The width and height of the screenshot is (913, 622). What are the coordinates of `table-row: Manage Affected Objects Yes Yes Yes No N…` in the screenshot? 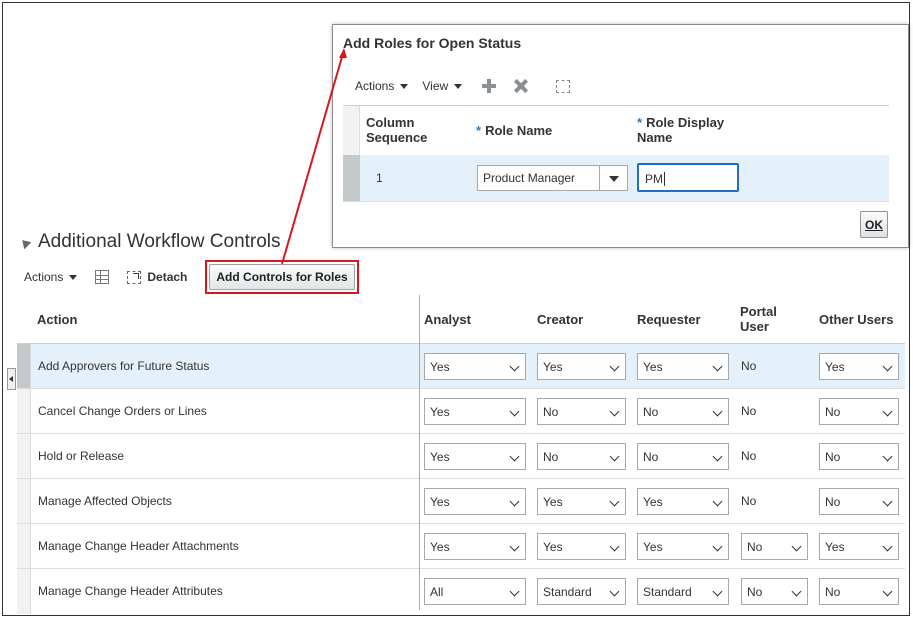 It's located at (461, 501).